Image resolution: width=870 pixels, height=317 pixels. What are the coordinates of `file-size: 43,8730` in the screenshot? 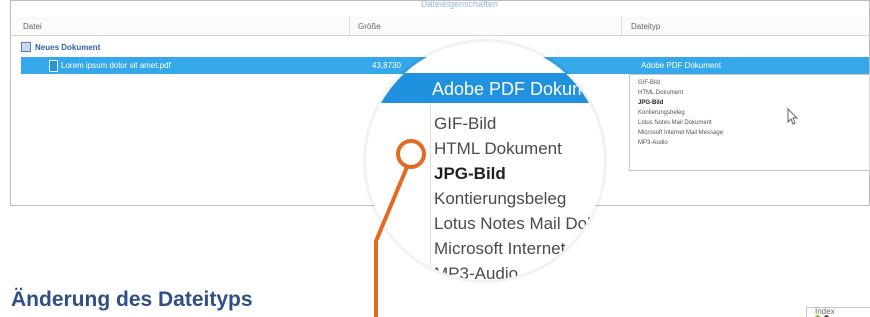 It's located at (386, 65).